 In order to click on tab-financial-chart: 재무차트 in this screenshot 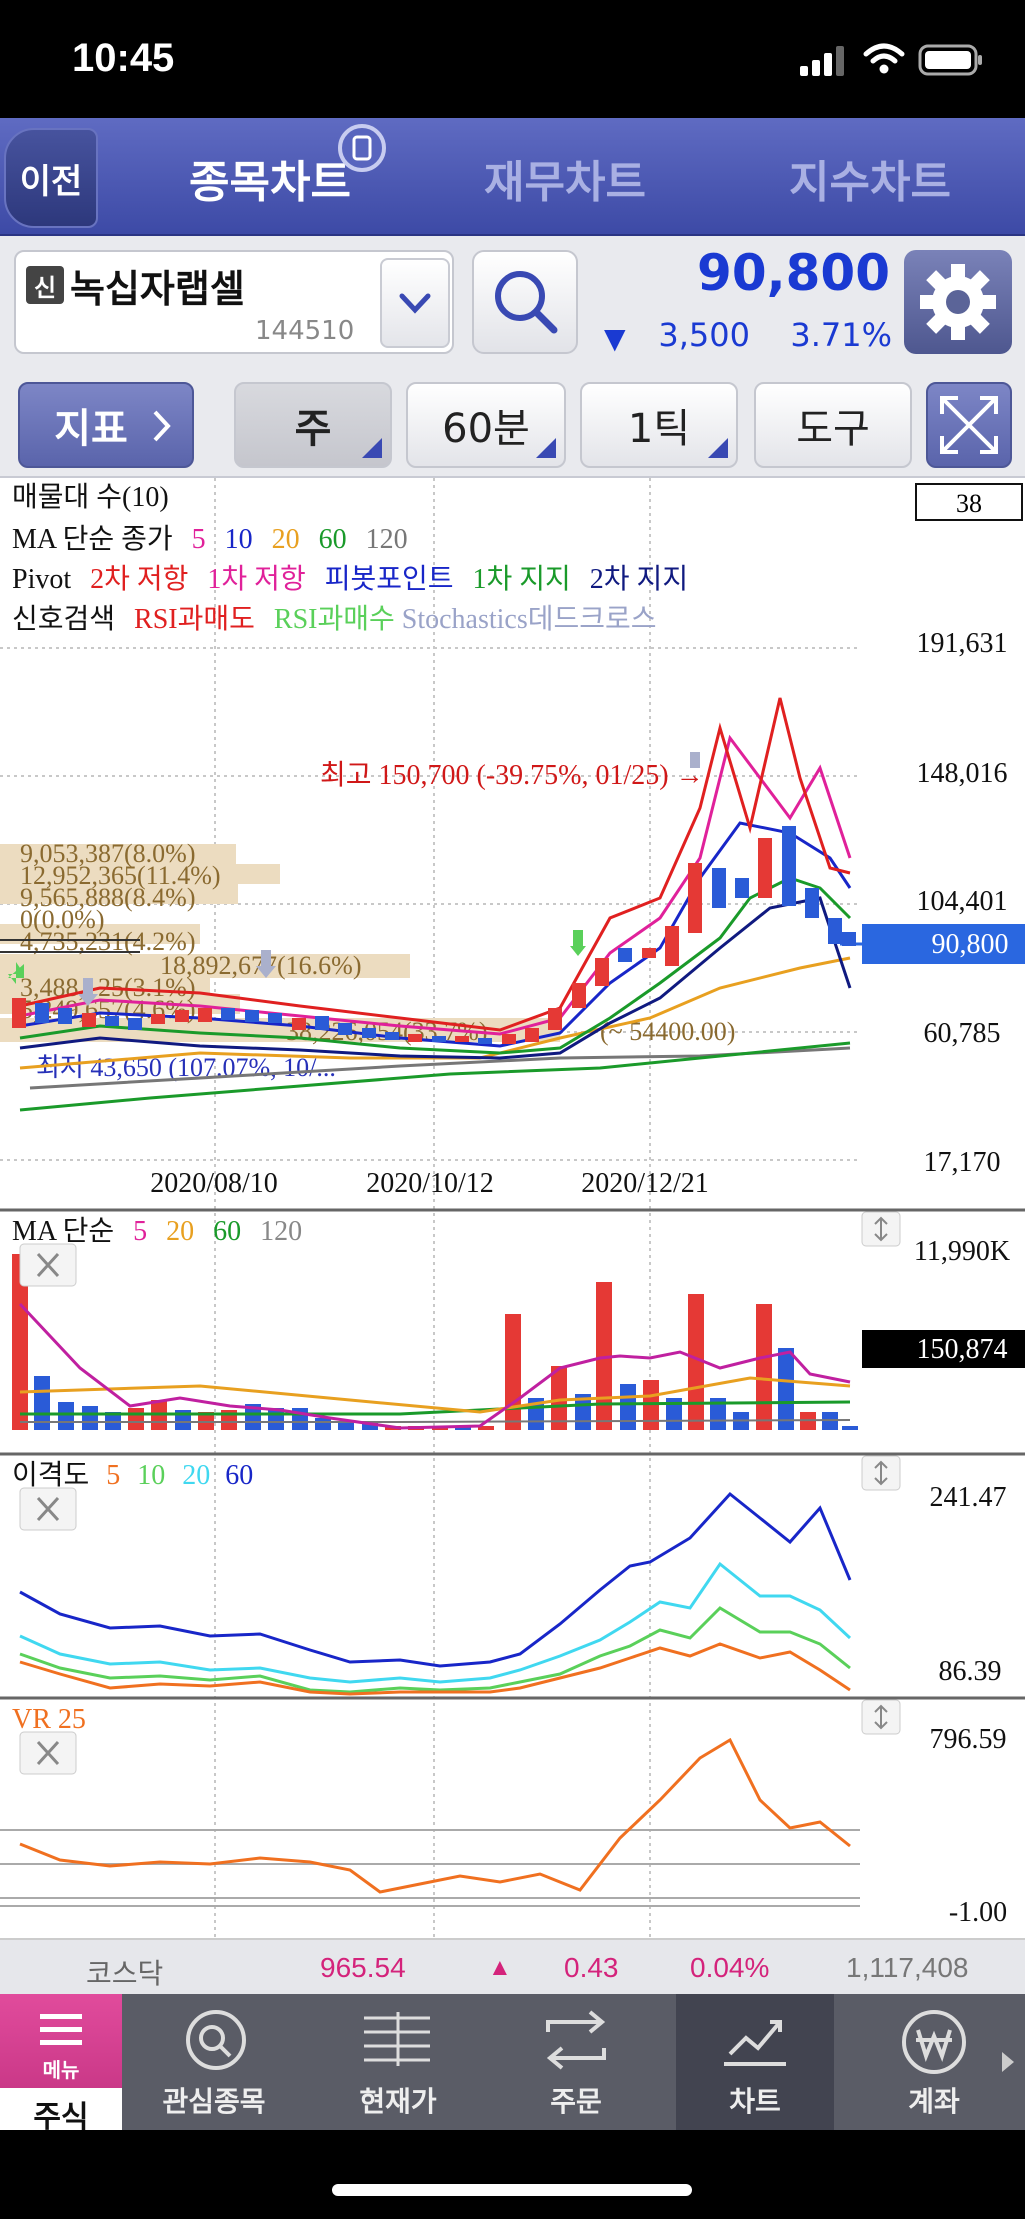, I will do `click(565, 178)`.